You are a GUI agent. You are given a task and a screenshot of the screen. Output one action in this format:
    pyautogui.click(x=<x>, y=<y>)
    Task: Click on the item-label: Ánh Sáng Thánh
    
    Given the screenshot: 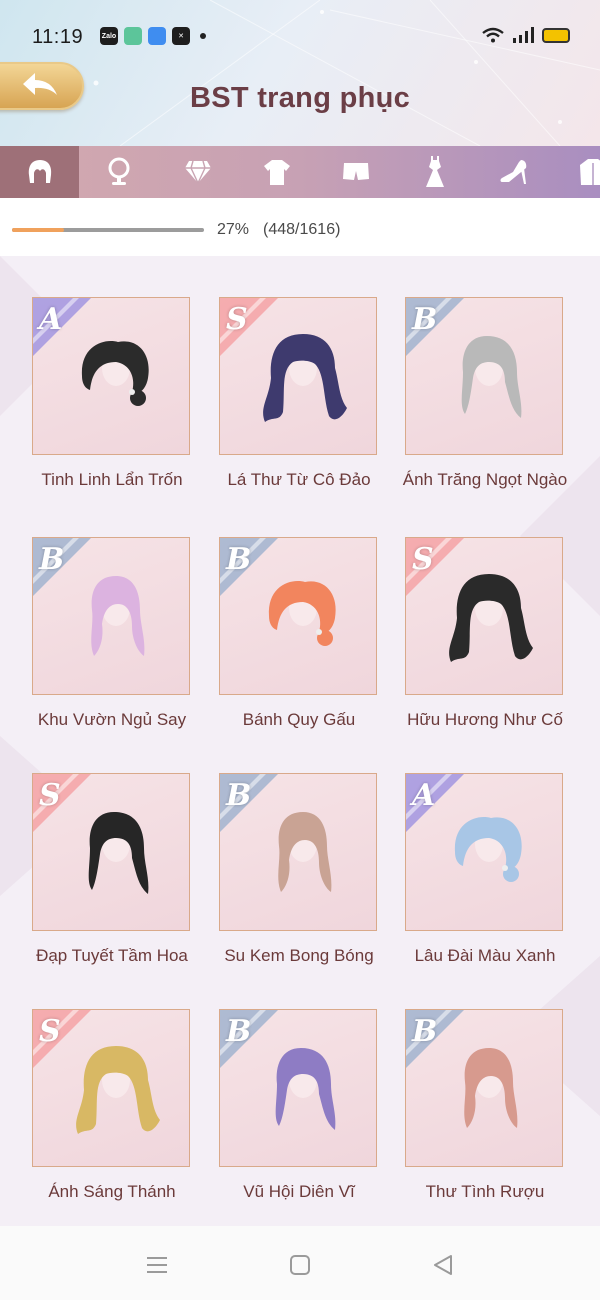 What is the action you would take?
    pyautogui.click(x=112, y=1191)
    